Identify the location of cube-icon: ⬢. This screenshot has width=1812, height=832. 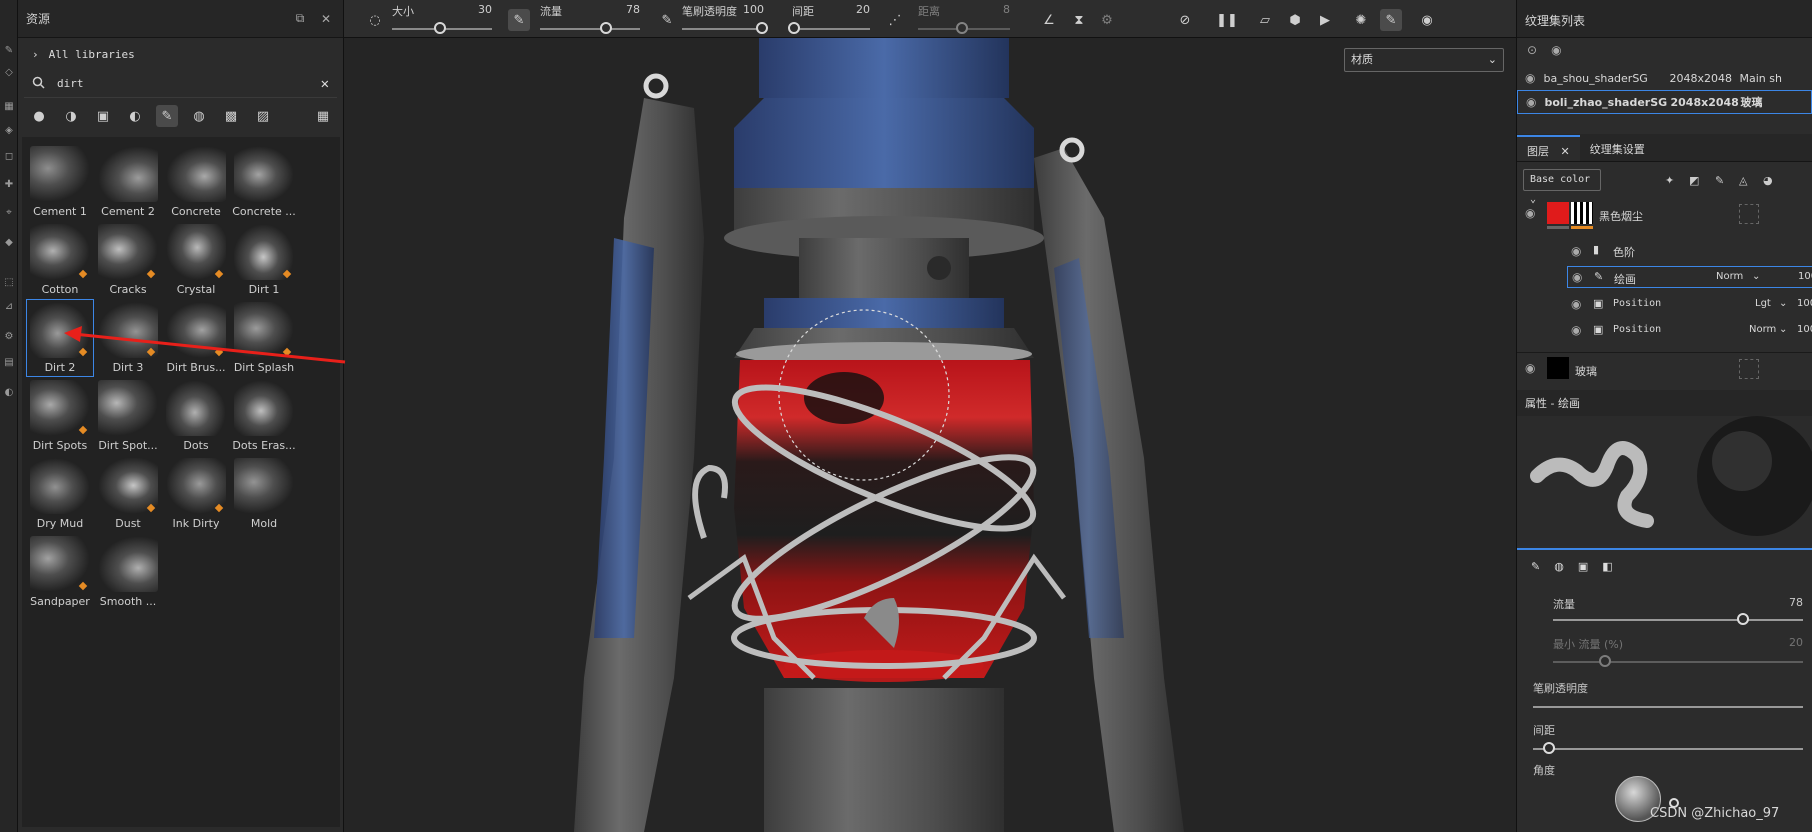
(1295, 20).